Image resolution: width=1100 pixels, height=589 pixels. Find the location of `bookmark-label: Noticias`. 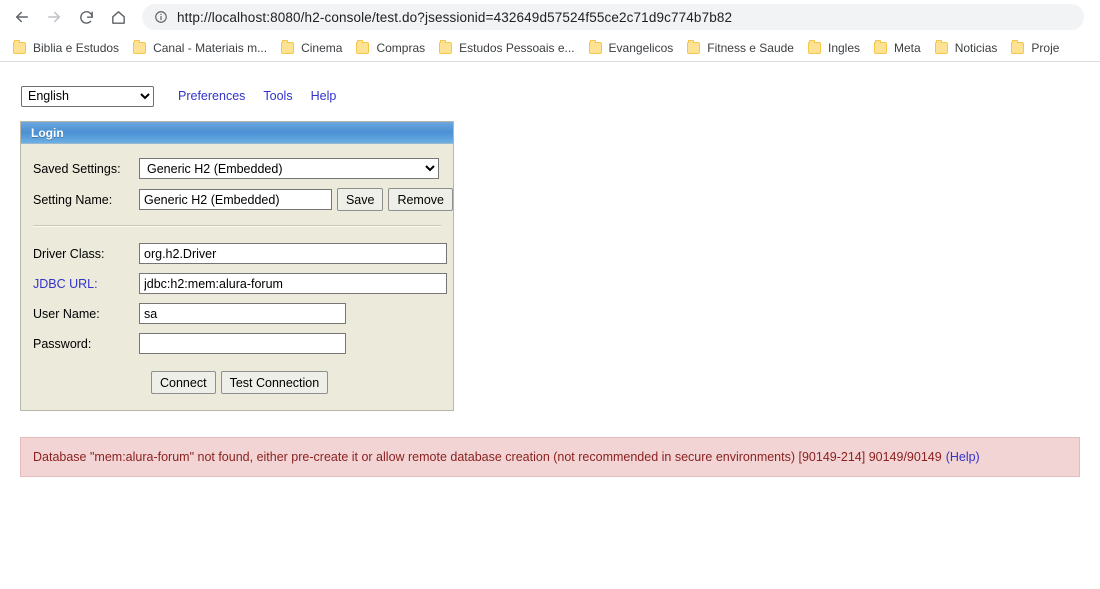

bookmark-label: Noticias is located at coordinates (976, 47).